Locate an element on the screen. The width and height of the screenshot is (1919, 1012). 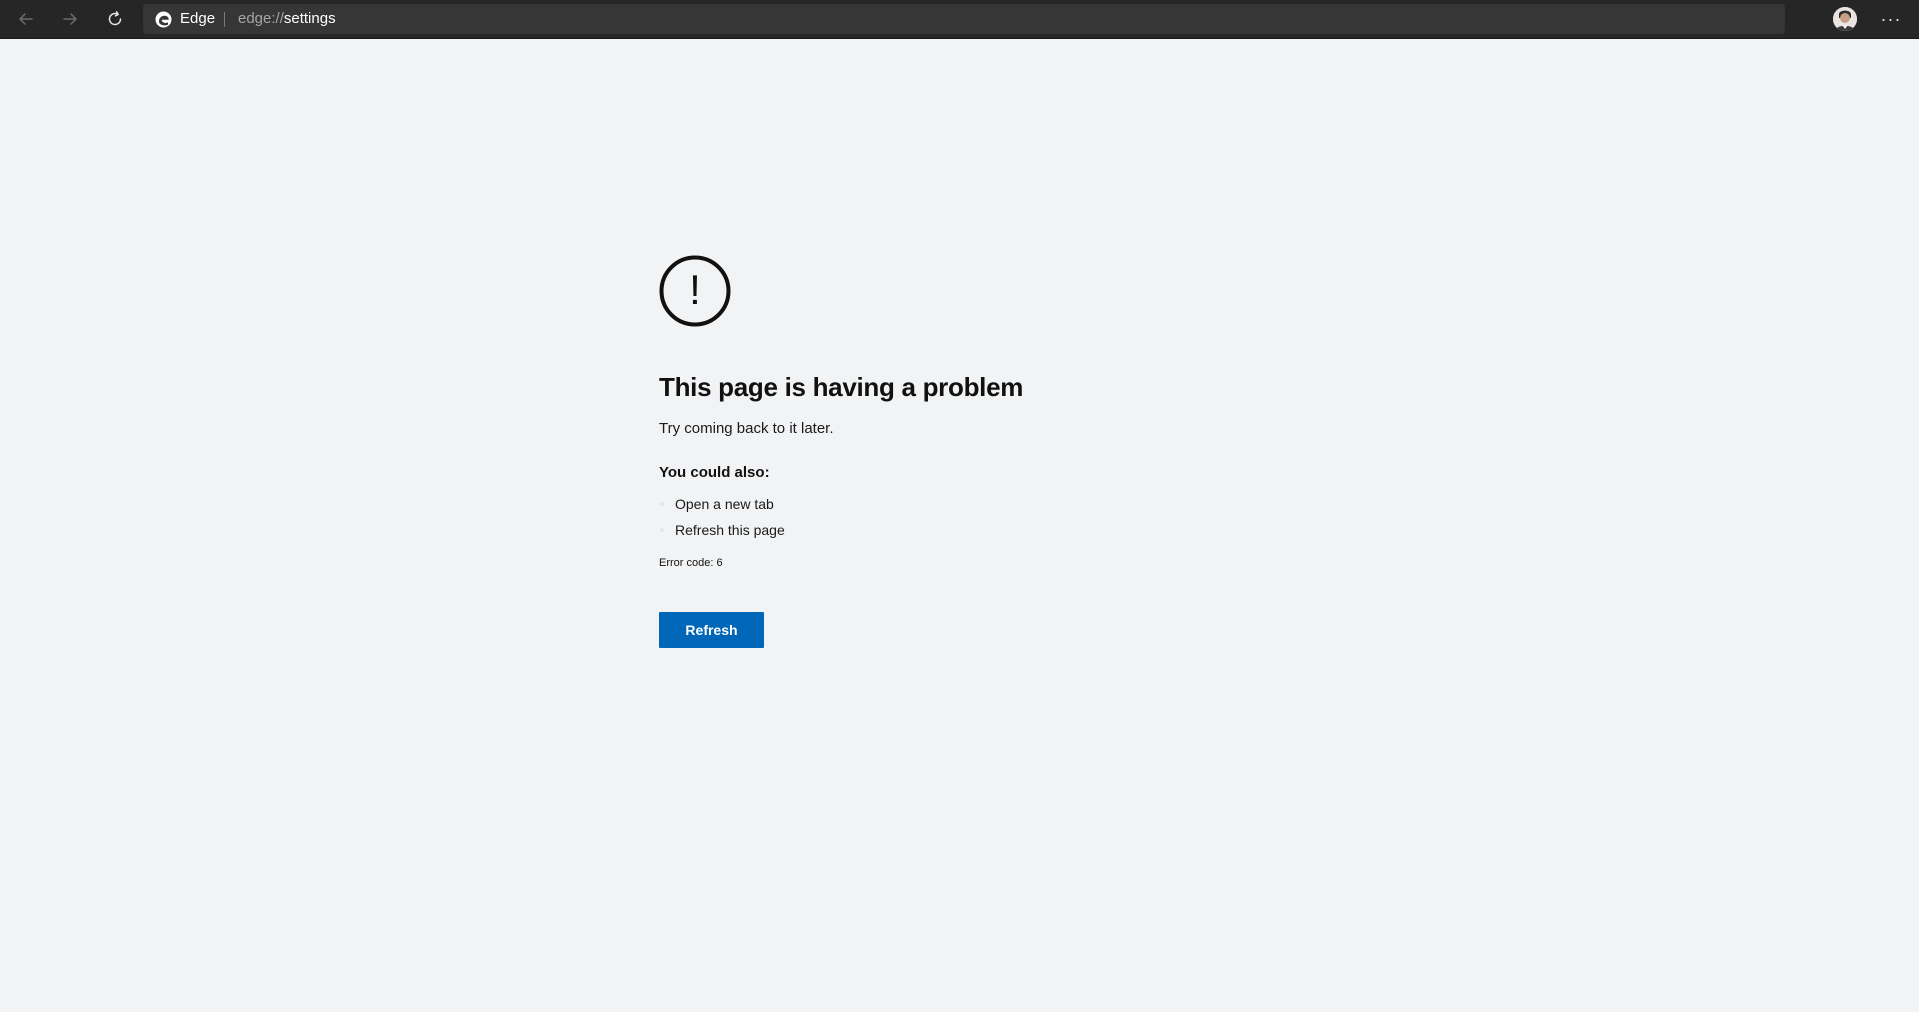
suggestion-label: Open a new tab is located at coordinates (724, 504).